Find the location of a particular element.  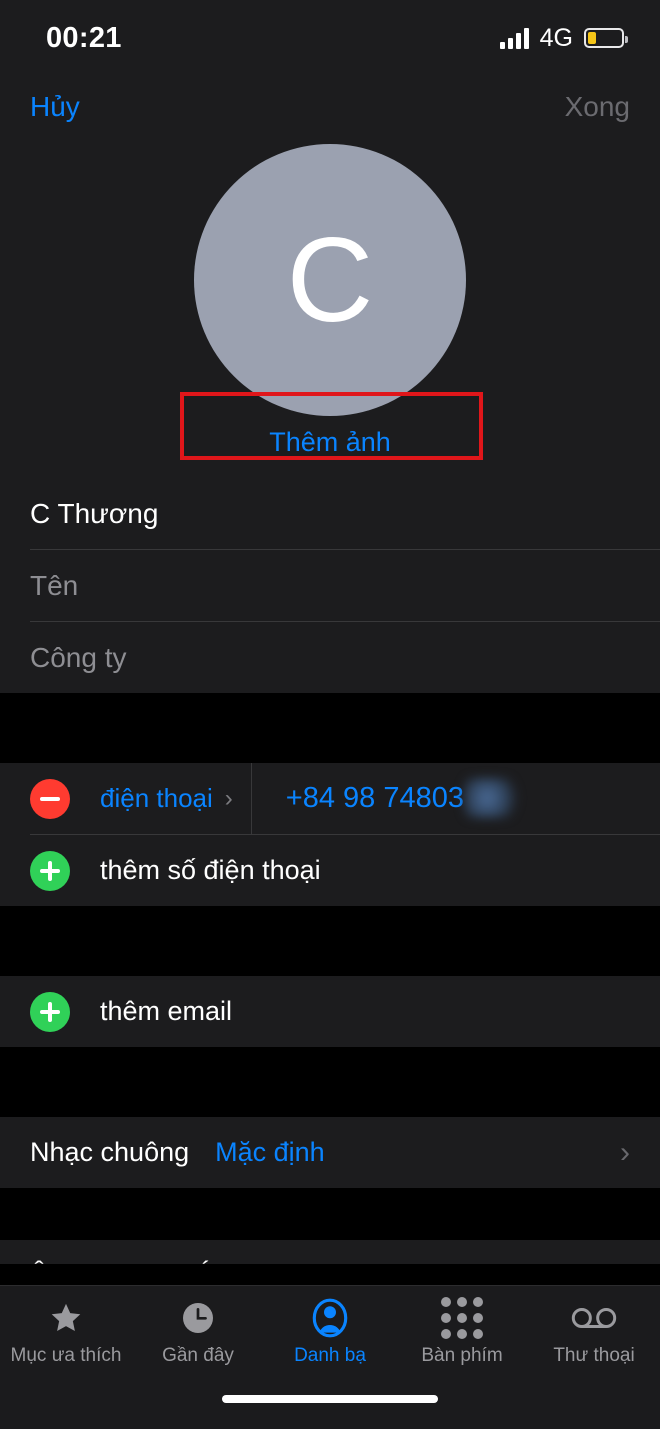

avatar-initial: C is located at coordinates (330, 280).